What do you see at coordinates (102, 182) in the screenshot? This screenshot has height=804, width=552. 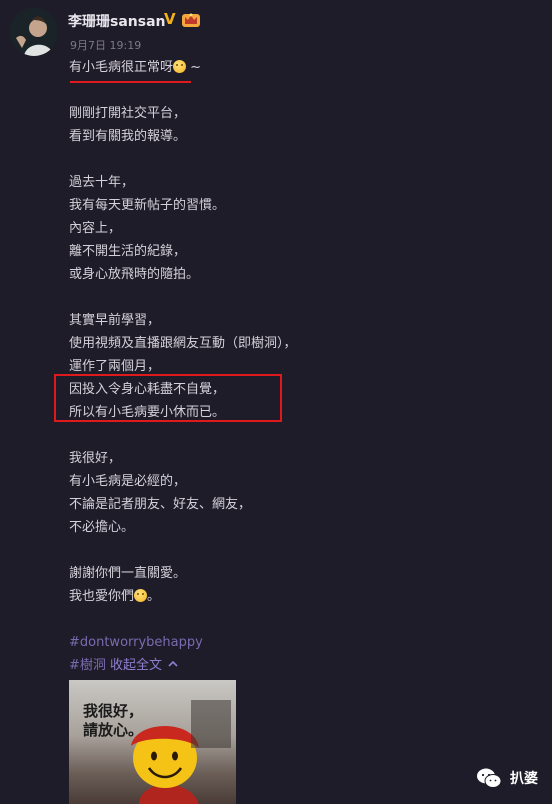 I see `post-line: 過去十年，` at bounding box center [102, 182].